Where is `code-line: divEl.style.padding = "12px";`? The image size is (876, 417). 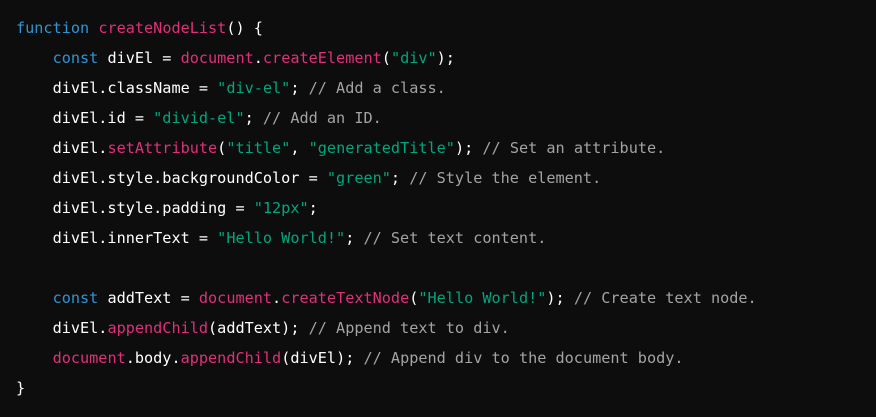
code-line: divEl.style.padding = "12px"; is located at coordinates (438, 208).